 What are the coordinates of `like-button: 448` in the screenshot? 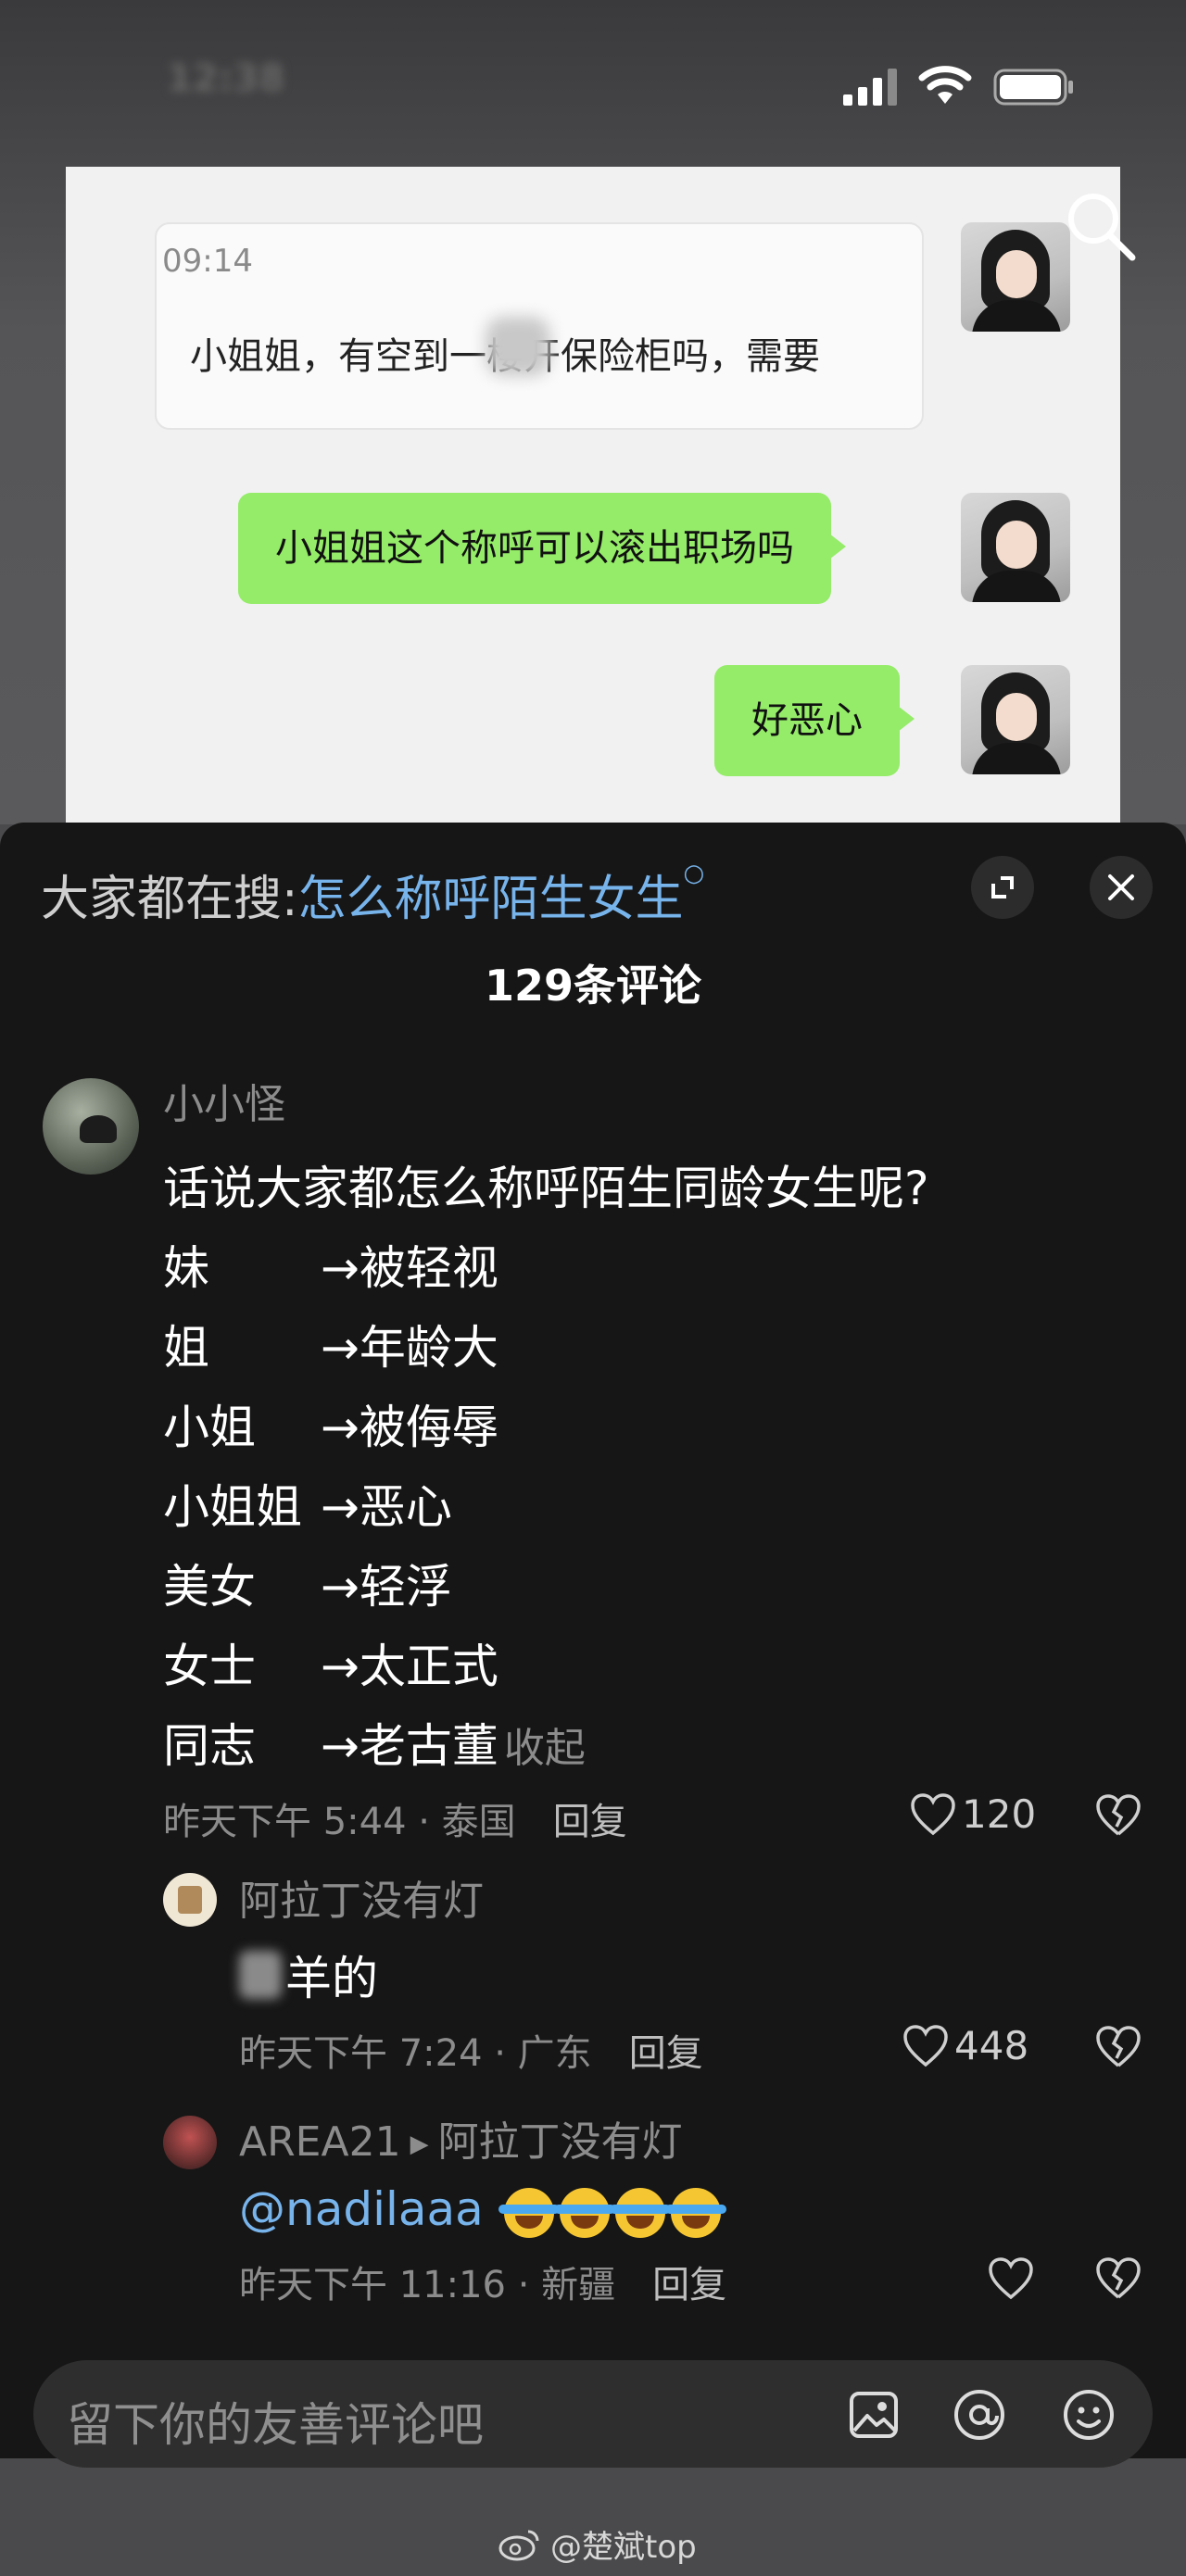 It's located at (965, 2045).